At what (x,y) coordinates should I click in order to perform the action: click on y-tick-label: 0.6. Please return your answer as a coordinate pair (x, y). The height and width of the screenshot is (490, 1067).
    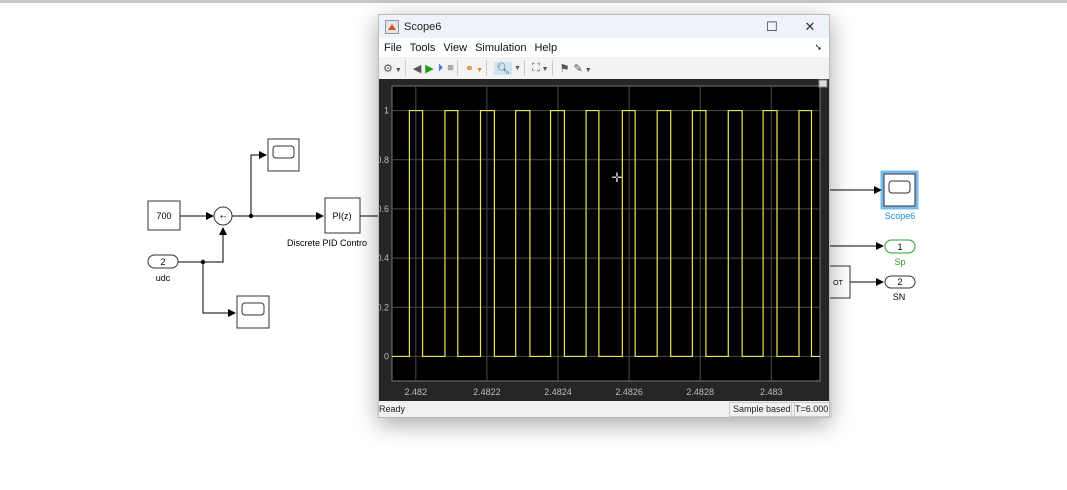
    Looking at the image, I should click on (384, 209).